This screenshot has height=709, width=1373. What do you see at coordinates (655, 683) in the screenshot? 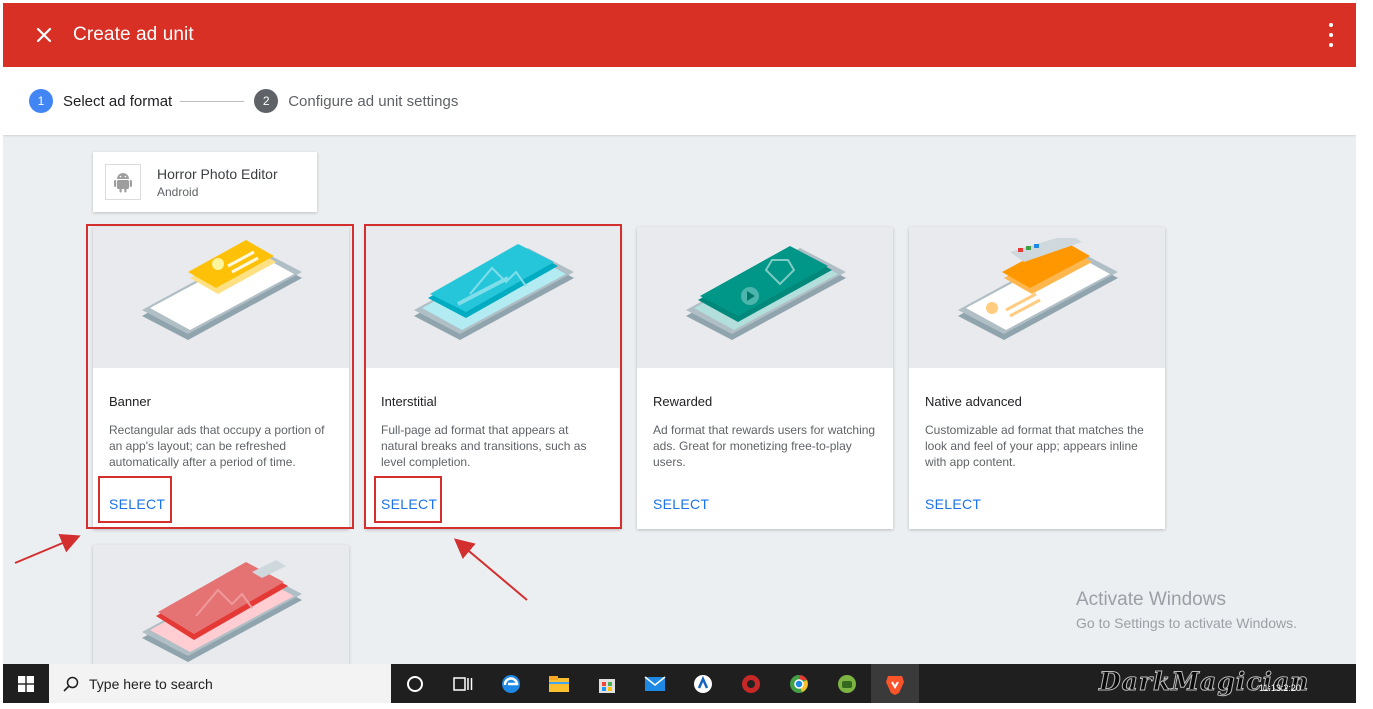
I see `mail-icon` at bounding box center [655, 683].